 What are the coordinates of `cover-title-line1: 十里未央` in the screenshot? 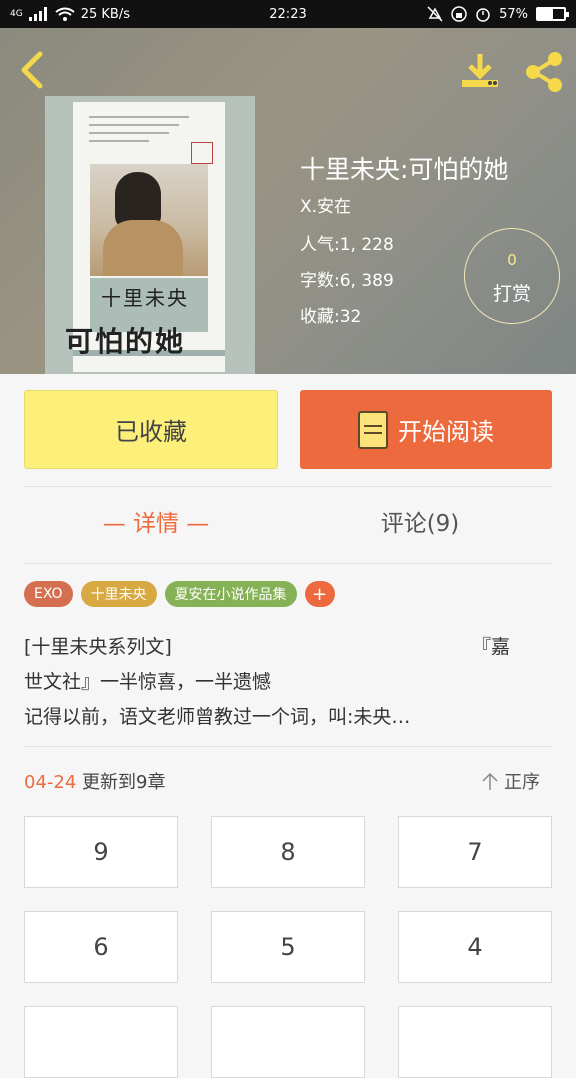 It's located at (145, 298).